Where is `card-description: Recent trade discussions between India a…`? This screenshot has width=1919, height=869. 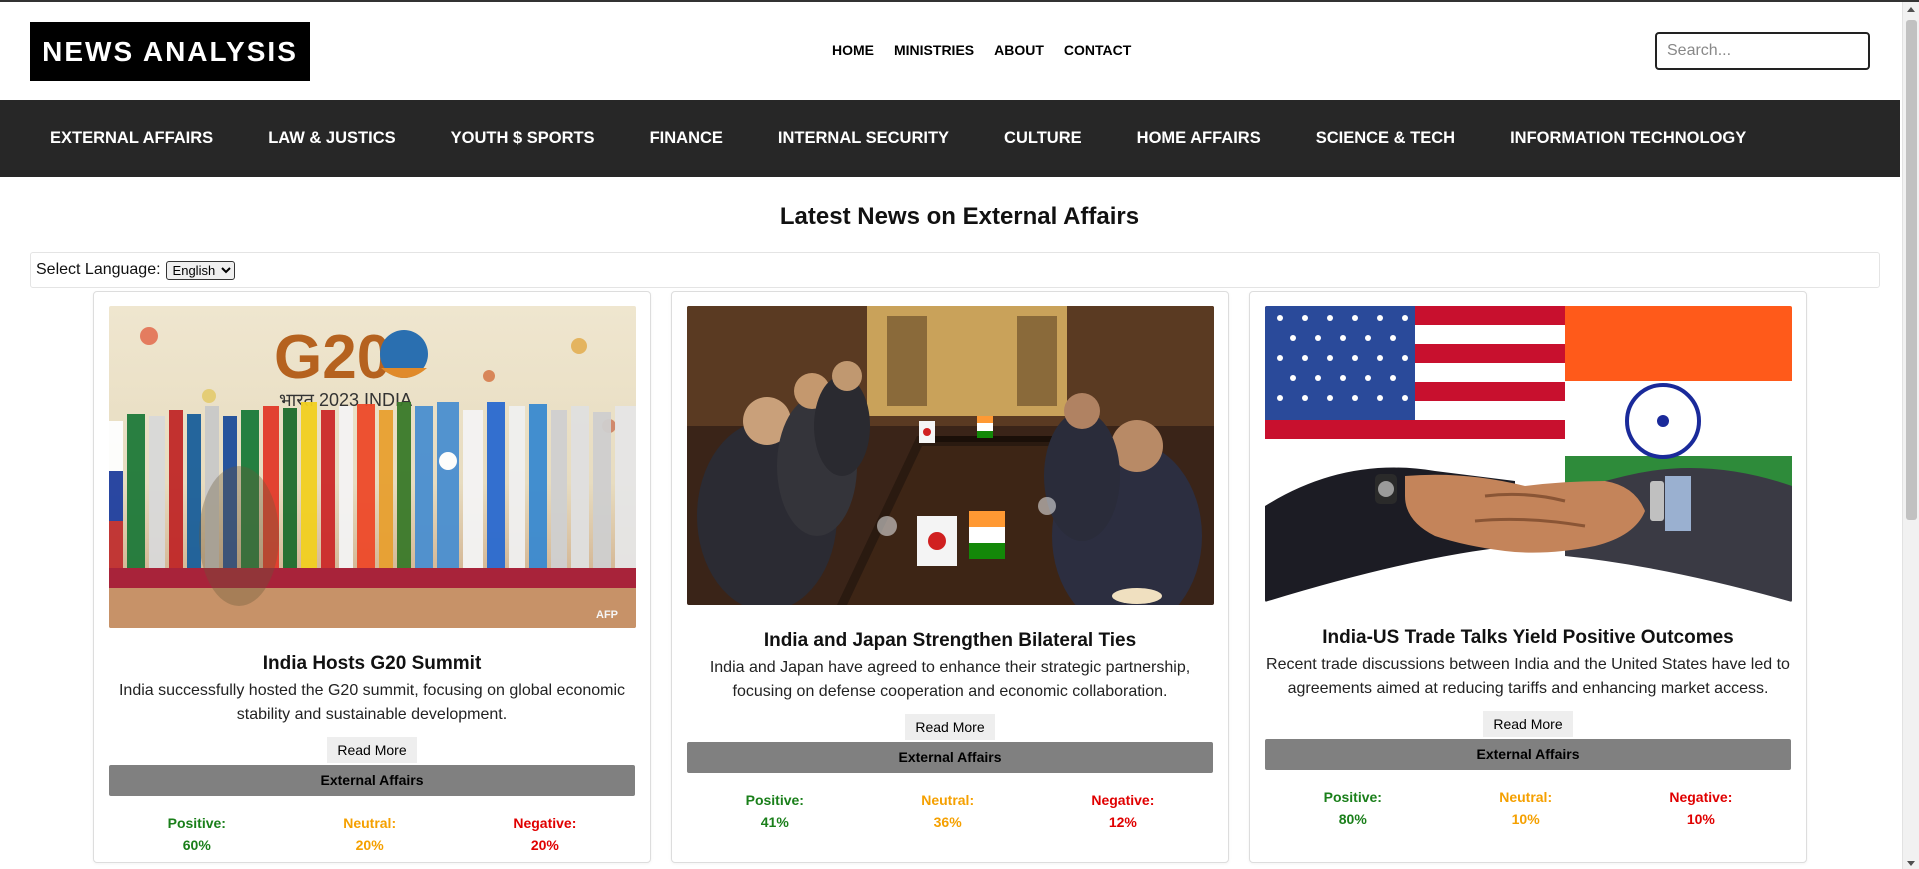
card-description: Recent trade discussions between India a… is located at coordinates (1528, 676).